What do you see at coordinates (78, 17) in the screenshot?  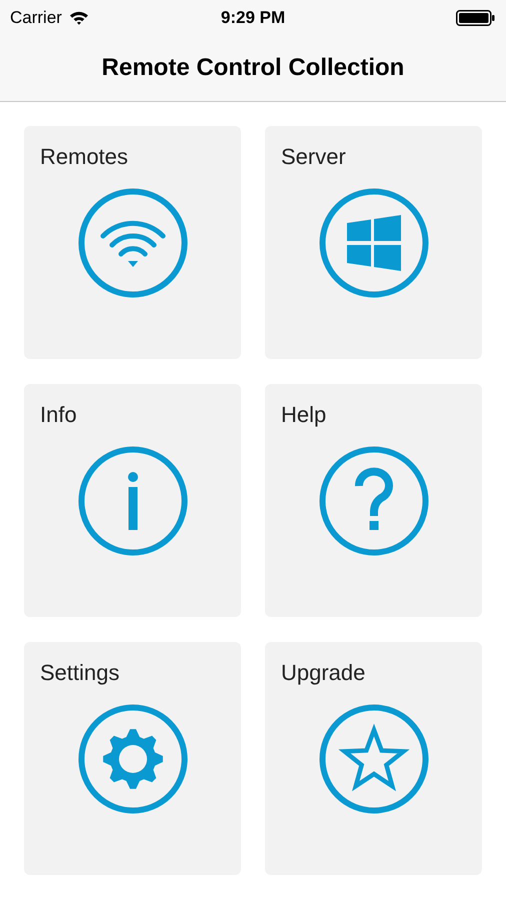 I see `wifi-signal-icon` at bounding box center [78, 17].